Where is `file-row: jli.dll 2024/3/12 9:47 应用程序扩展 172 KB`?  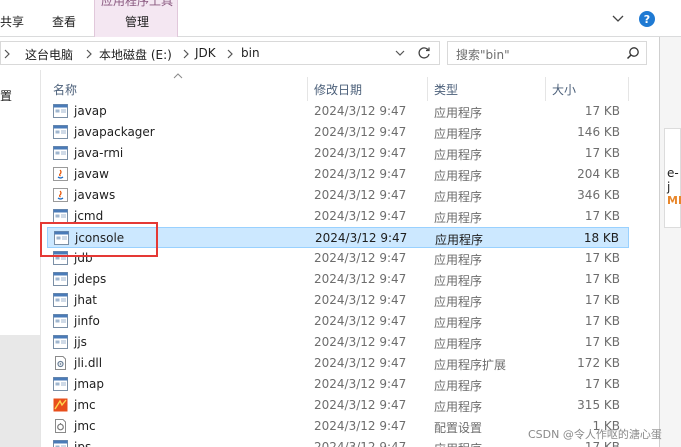
file-row: jli.dll 2024/3/12 9:47 应用程序扩展 172 KB is located at coordinates (338, 363).